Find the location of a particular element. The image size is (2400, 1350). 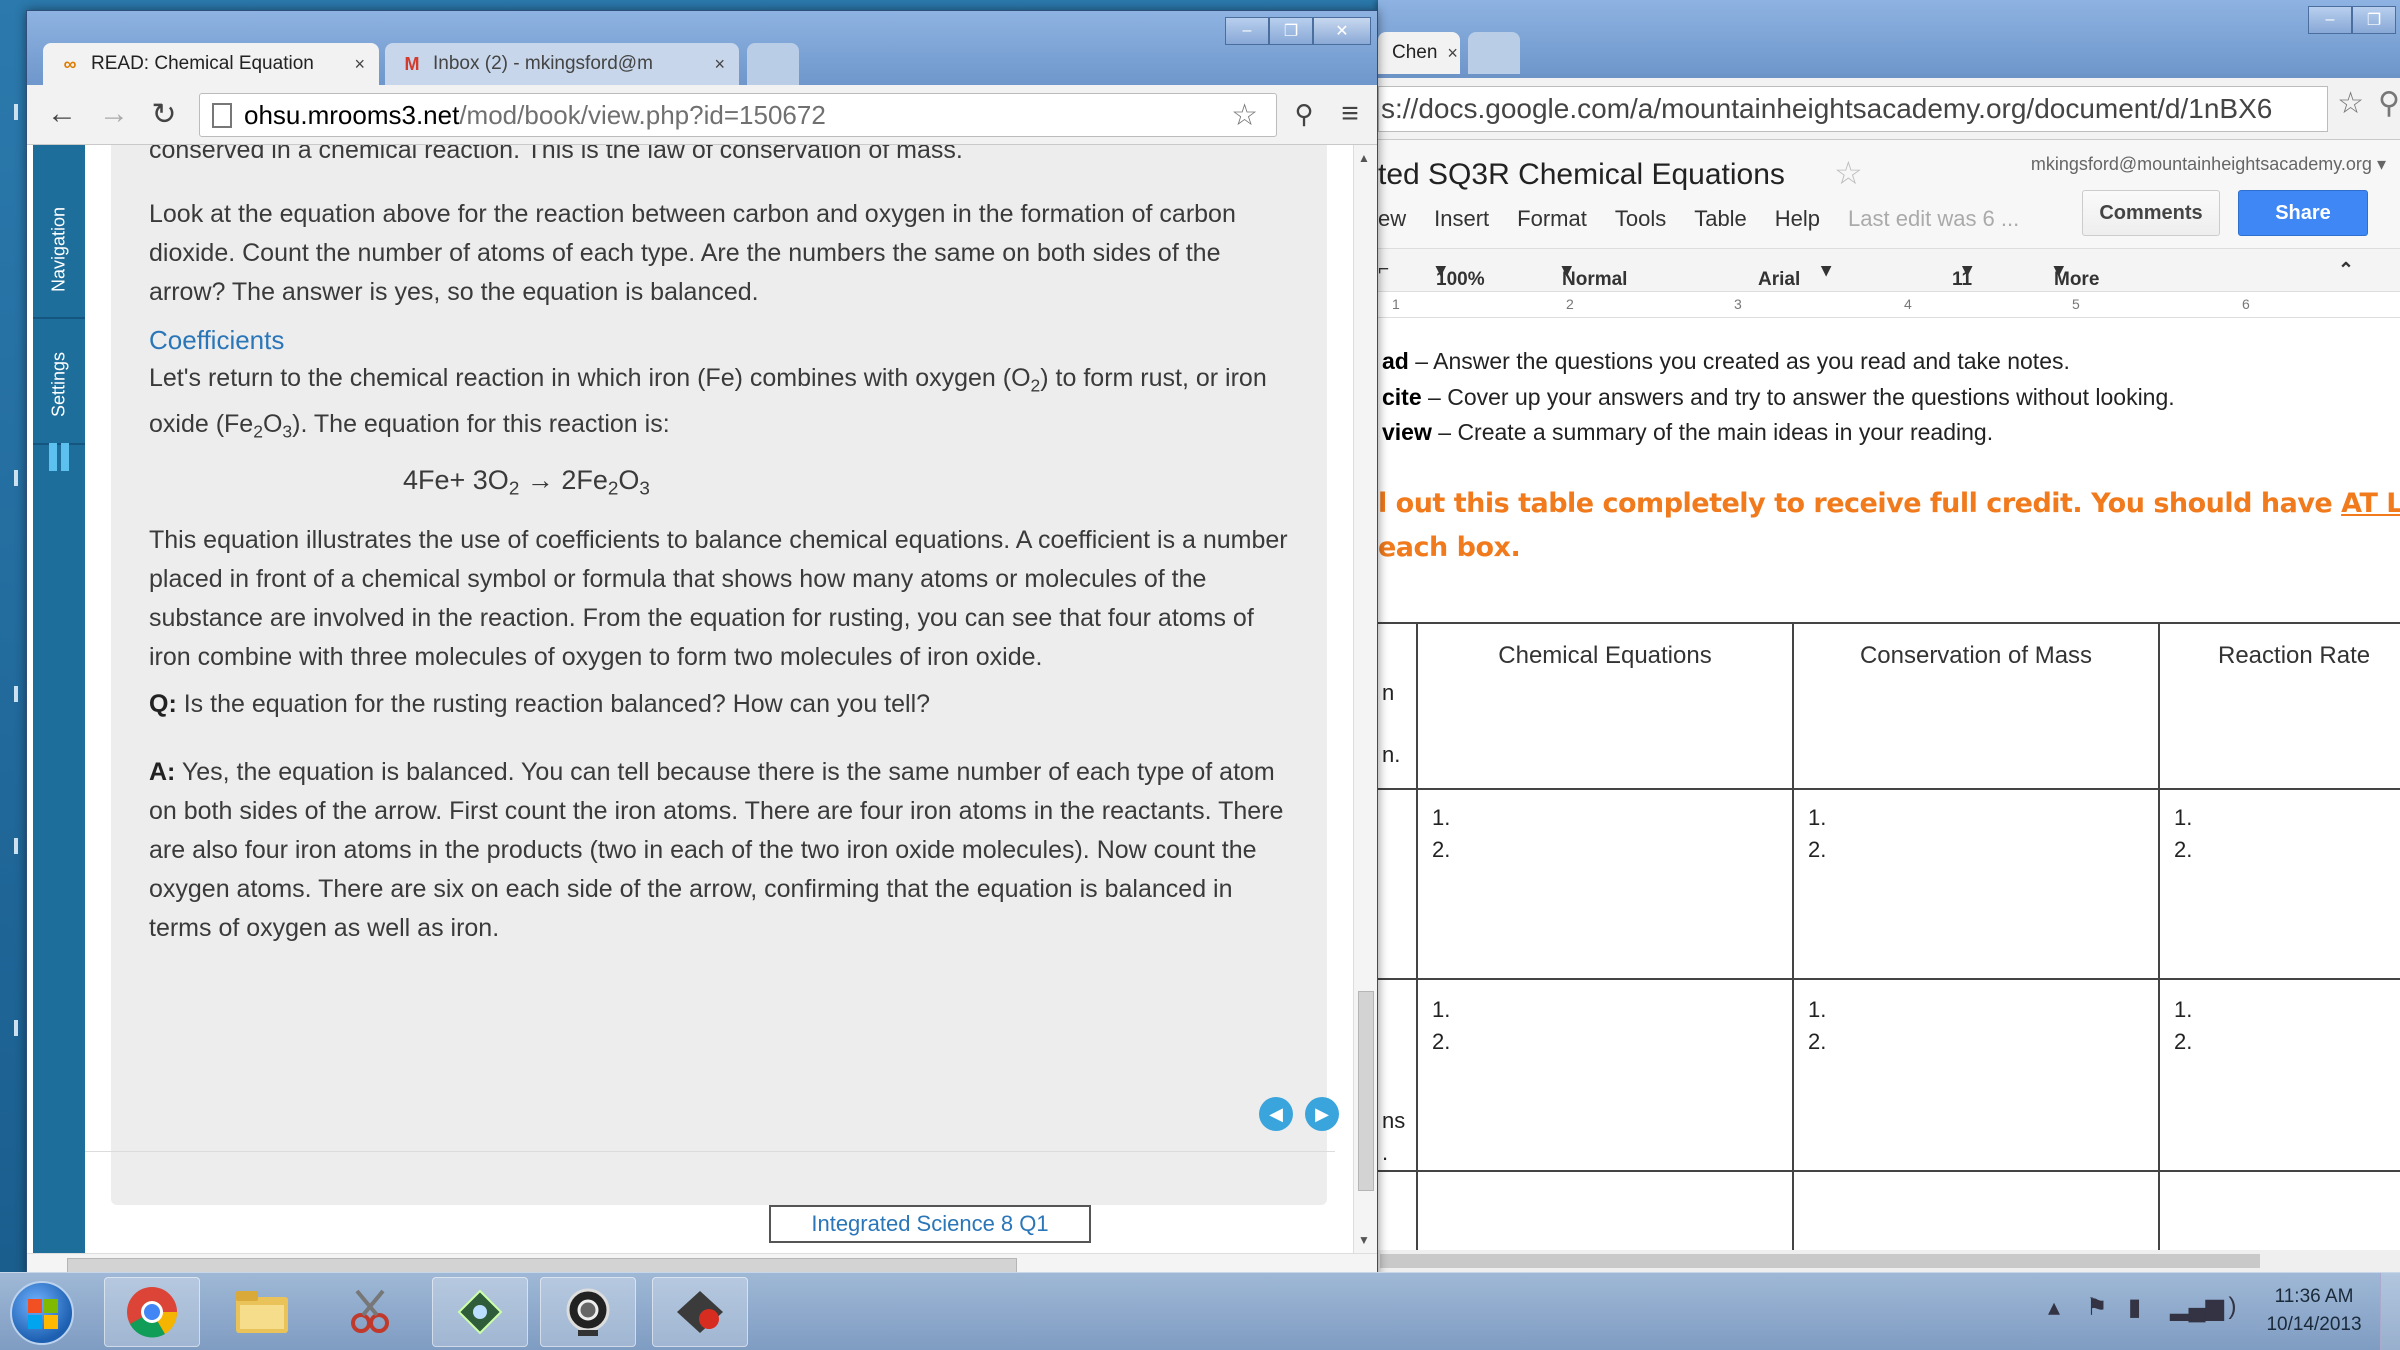

comments-button: Comments is located at coordinates (2151, 213).